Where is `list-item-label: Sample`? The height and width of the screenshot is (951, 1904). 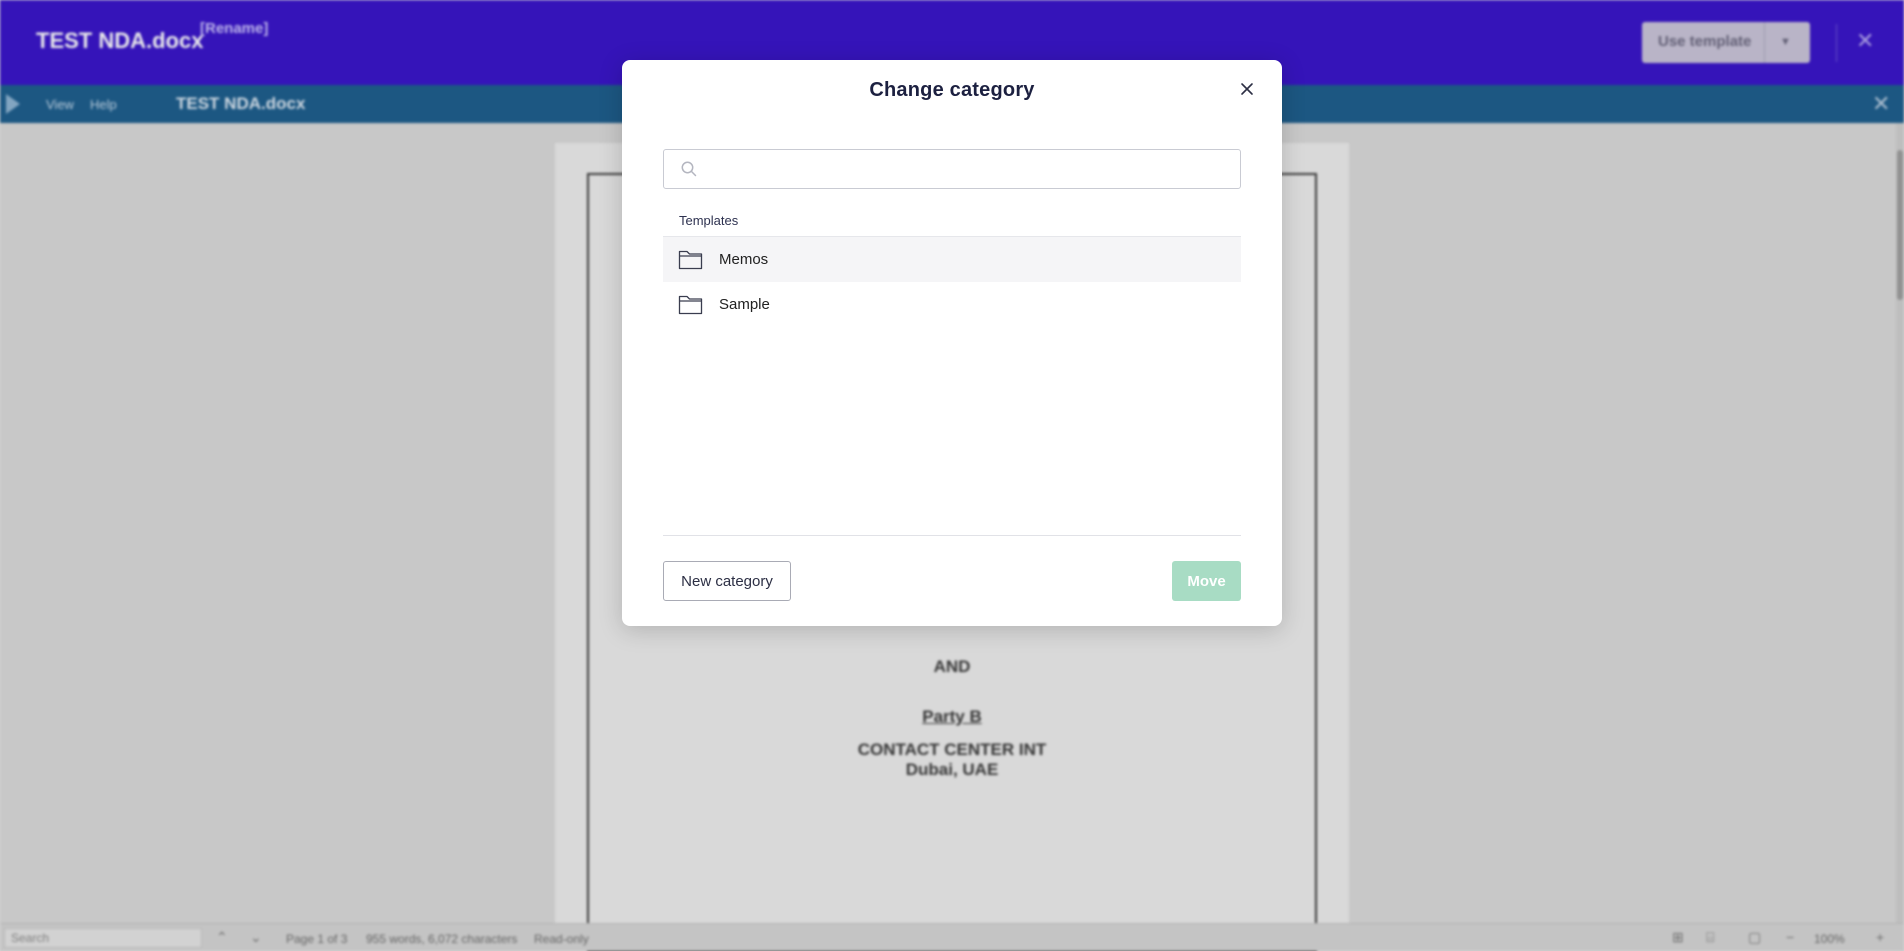 list-item-label: Sample is located at coordinates (744, 304).